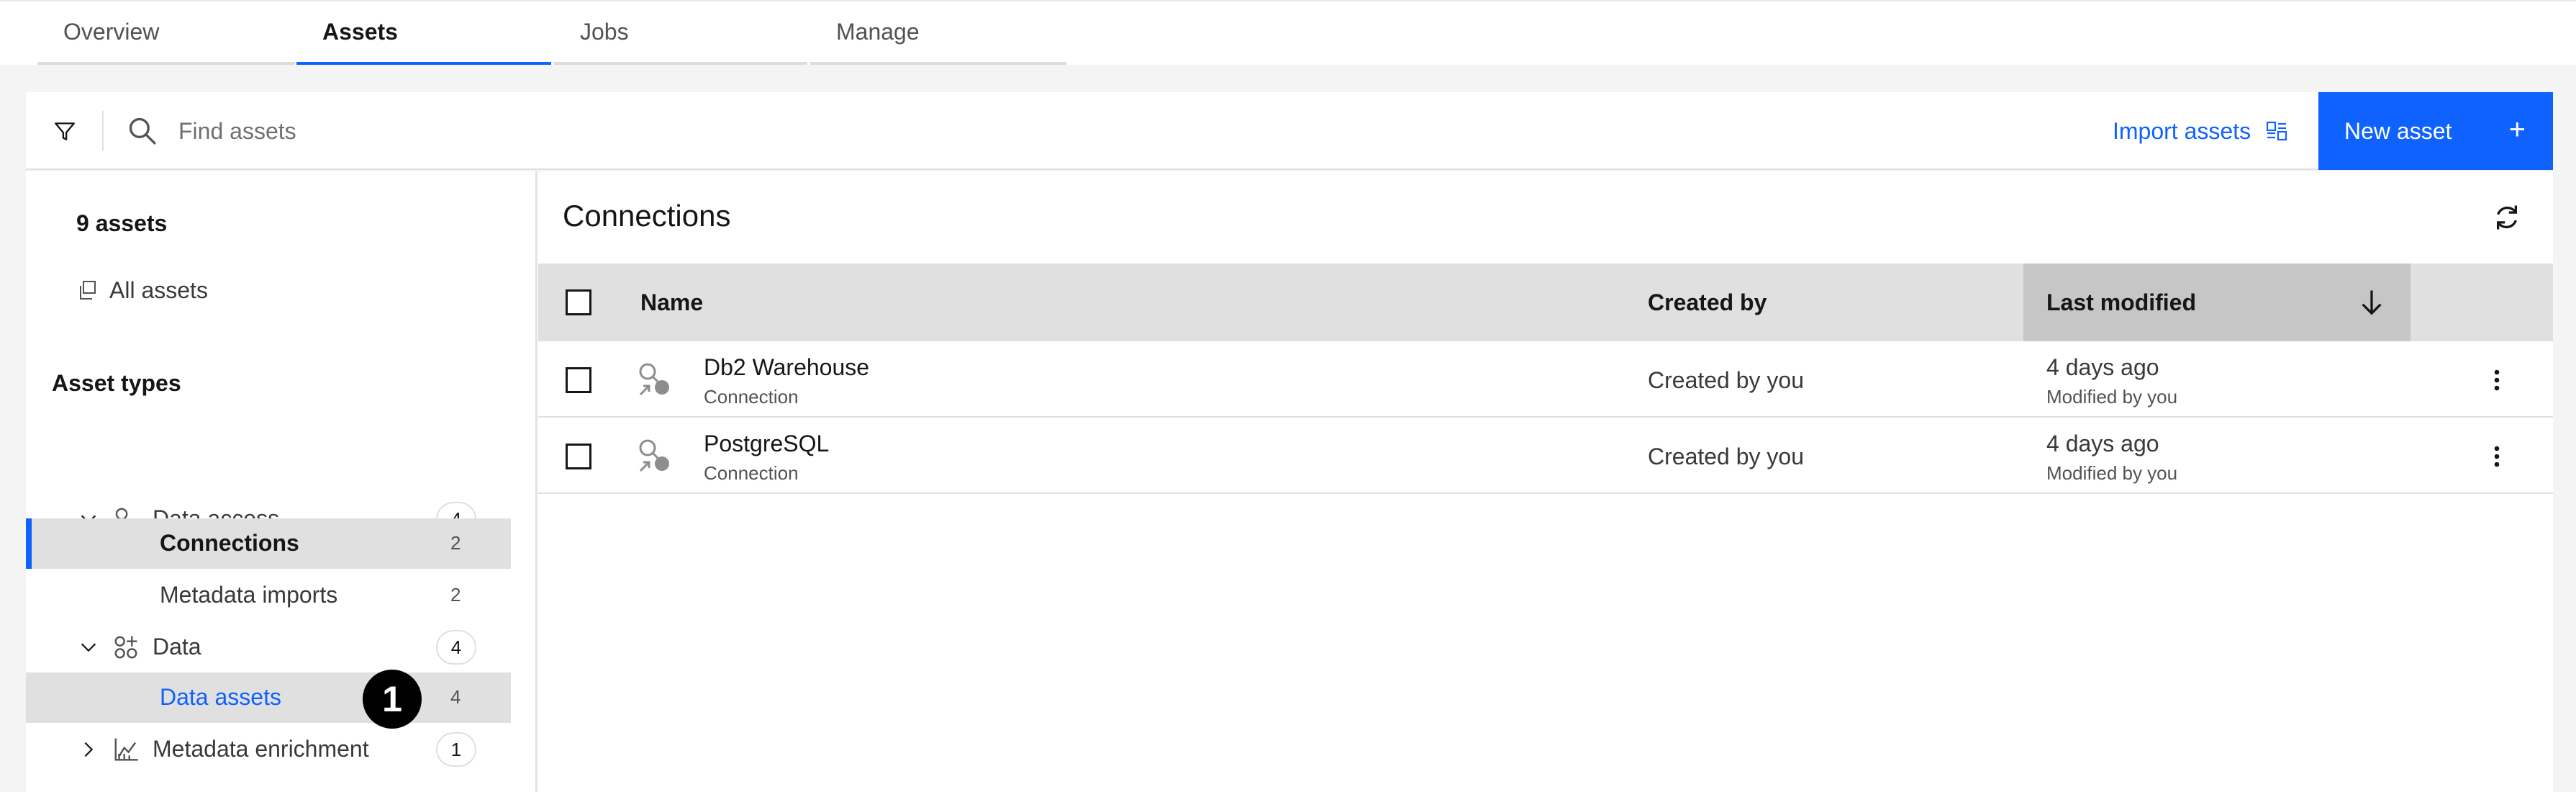 This screenshot has height=792, width=2576. What do you see at coordinates (158, 289) in the screenshot?
I see `all-assets-label: All assets` at bounding box center [158, 289].